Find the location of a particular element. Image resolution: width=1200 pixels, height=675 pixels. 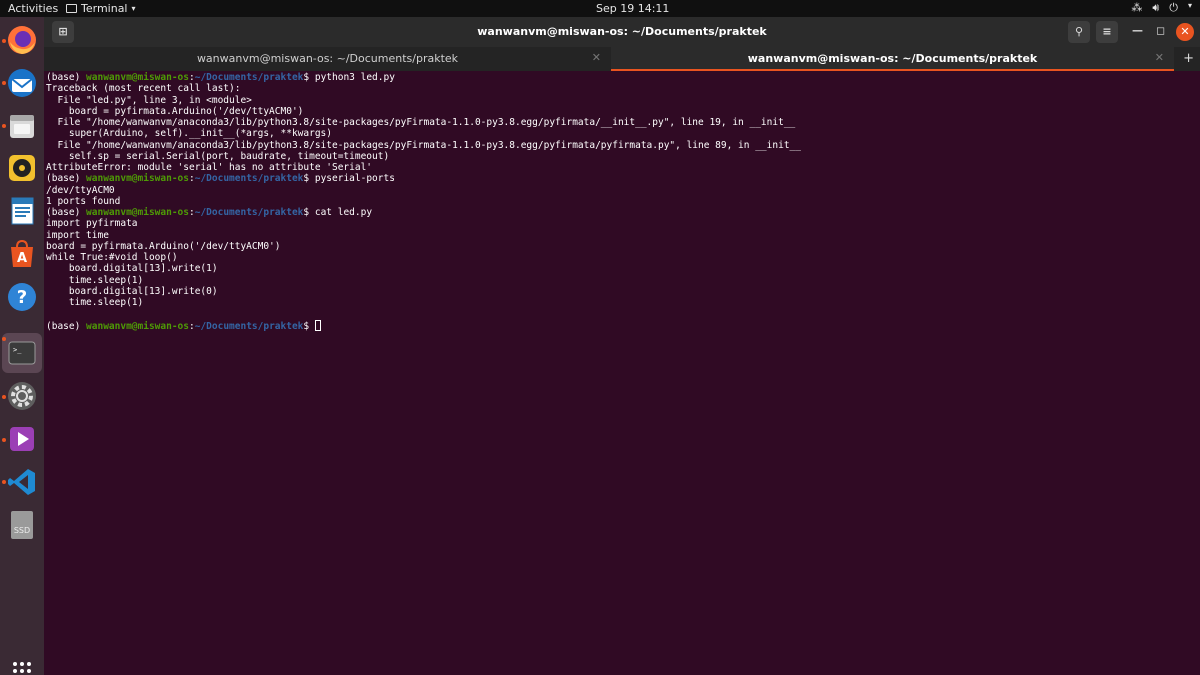

command-text: pyserial-ports is located at coordinates (354, 179).